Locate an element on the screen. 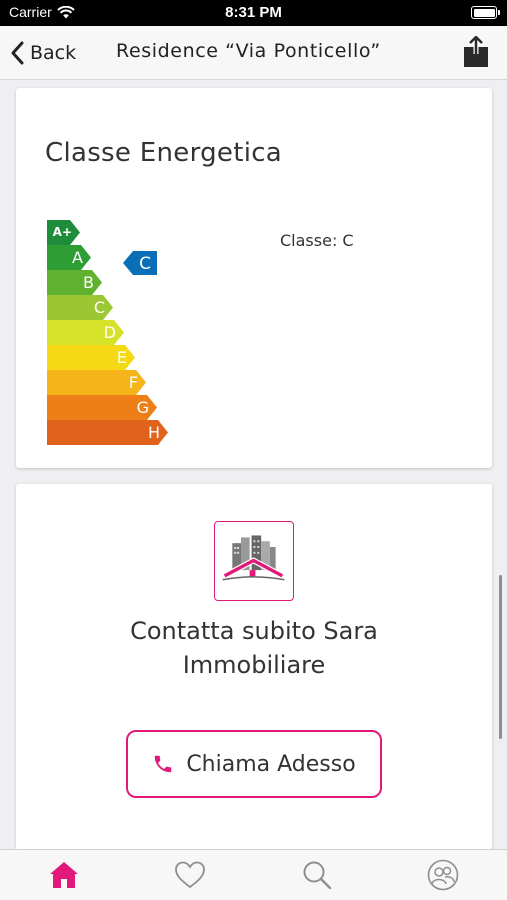  call-now-label: Chiama Adesso is located at coordinates (271, 764).